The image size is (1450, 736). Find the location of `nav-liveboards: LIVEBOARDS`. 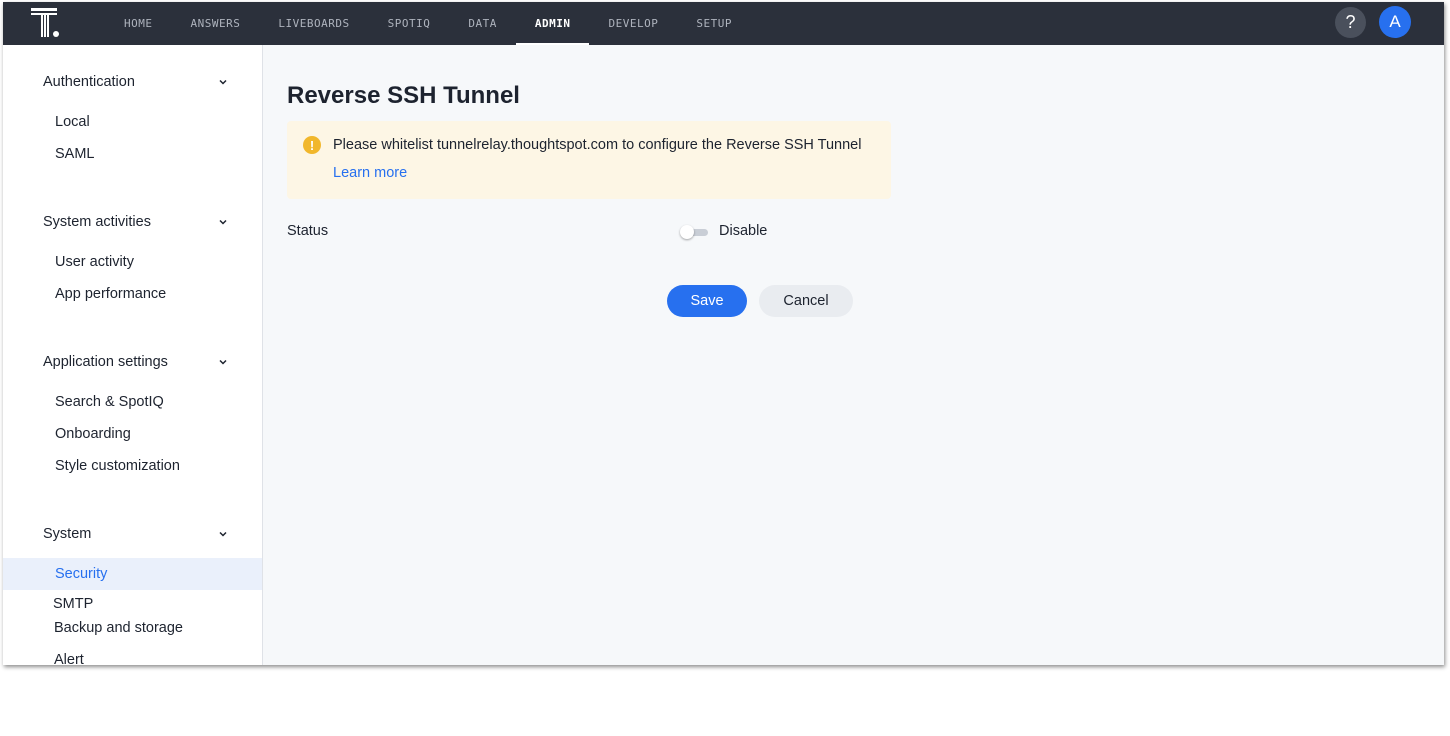

nav-liveboards: LIVEBOARDS is located at coordinates (313, 23).